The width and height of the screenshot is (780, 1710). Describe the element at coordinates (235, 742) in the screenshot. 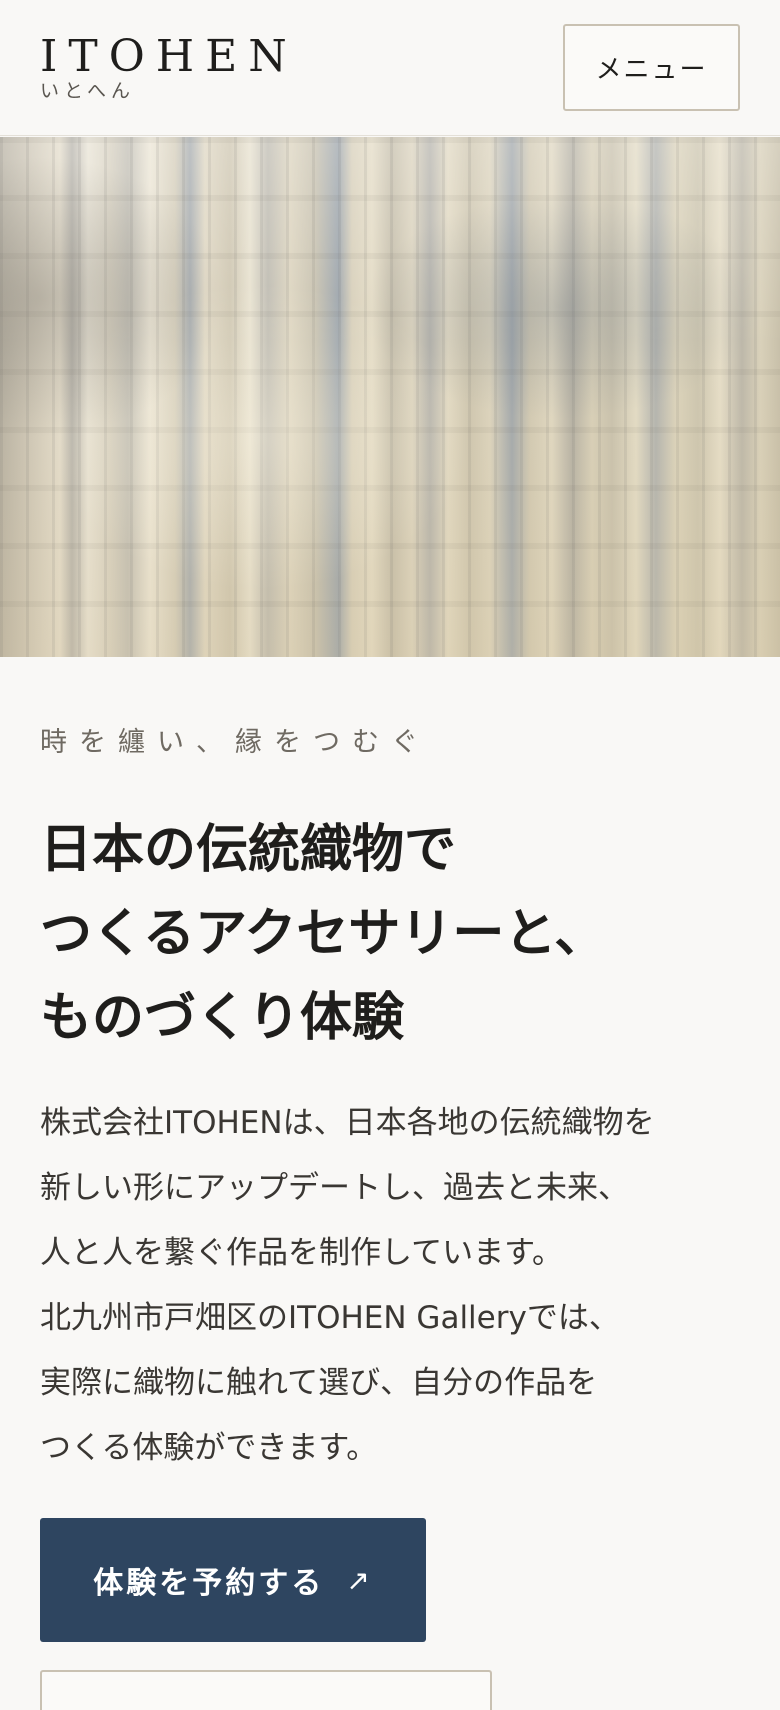

I see `tagline: 時を纏い、縁をつむぐ` at that location.